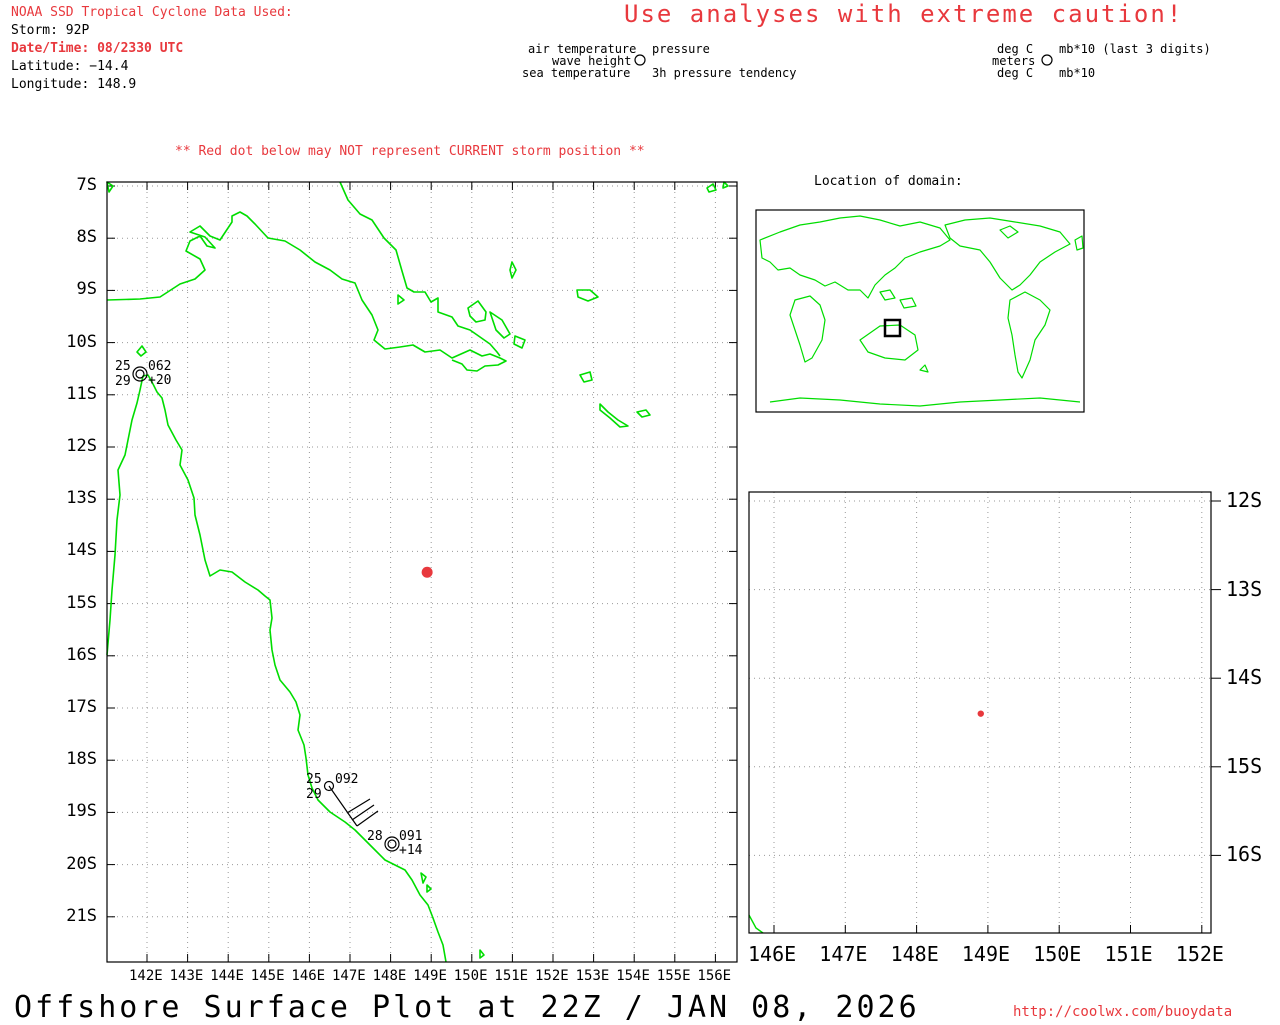 The width and height of the screenshot is (1280, 1025). I want to click on main-lon-label: 144E, so click(227, 976).